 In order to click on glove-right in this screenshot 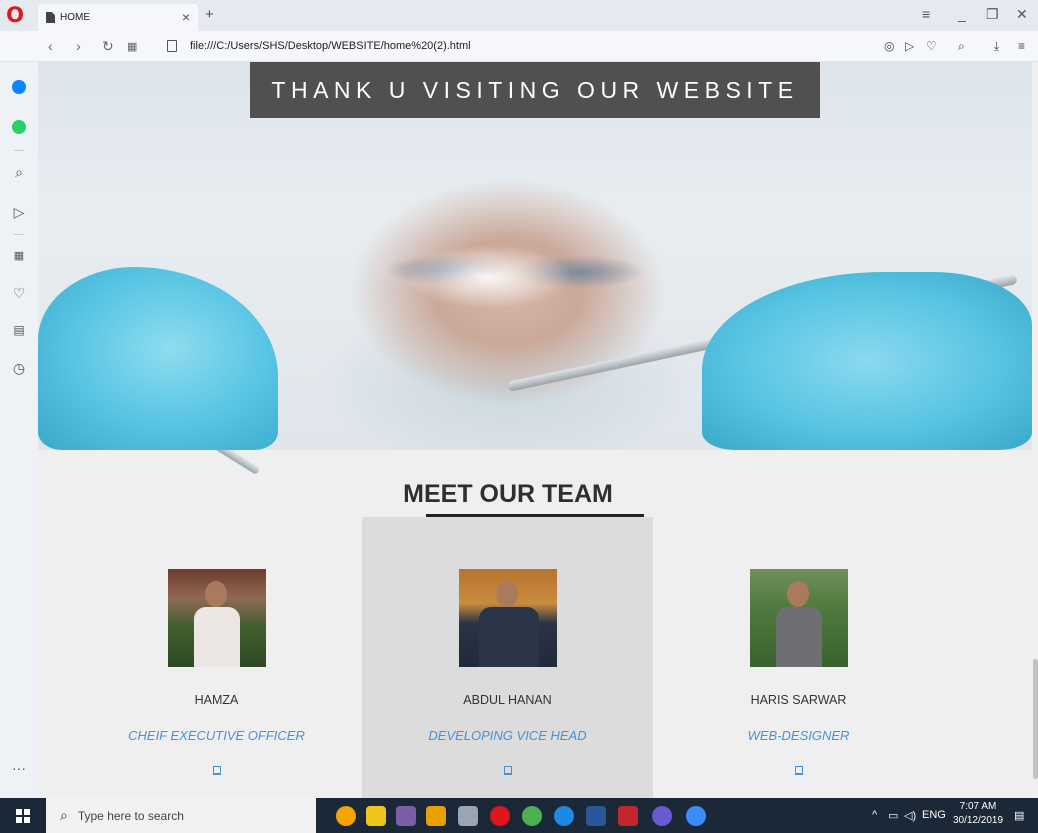, I will do `click(867, 361)`.